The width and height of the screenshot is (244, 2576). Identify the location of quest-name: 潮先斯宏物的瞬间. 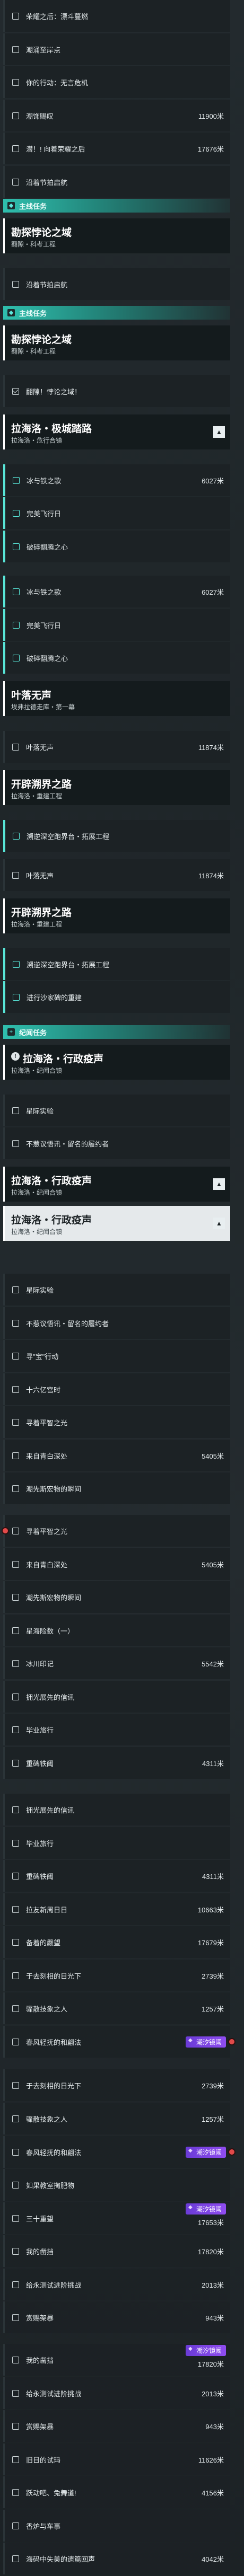
(54, 1597).